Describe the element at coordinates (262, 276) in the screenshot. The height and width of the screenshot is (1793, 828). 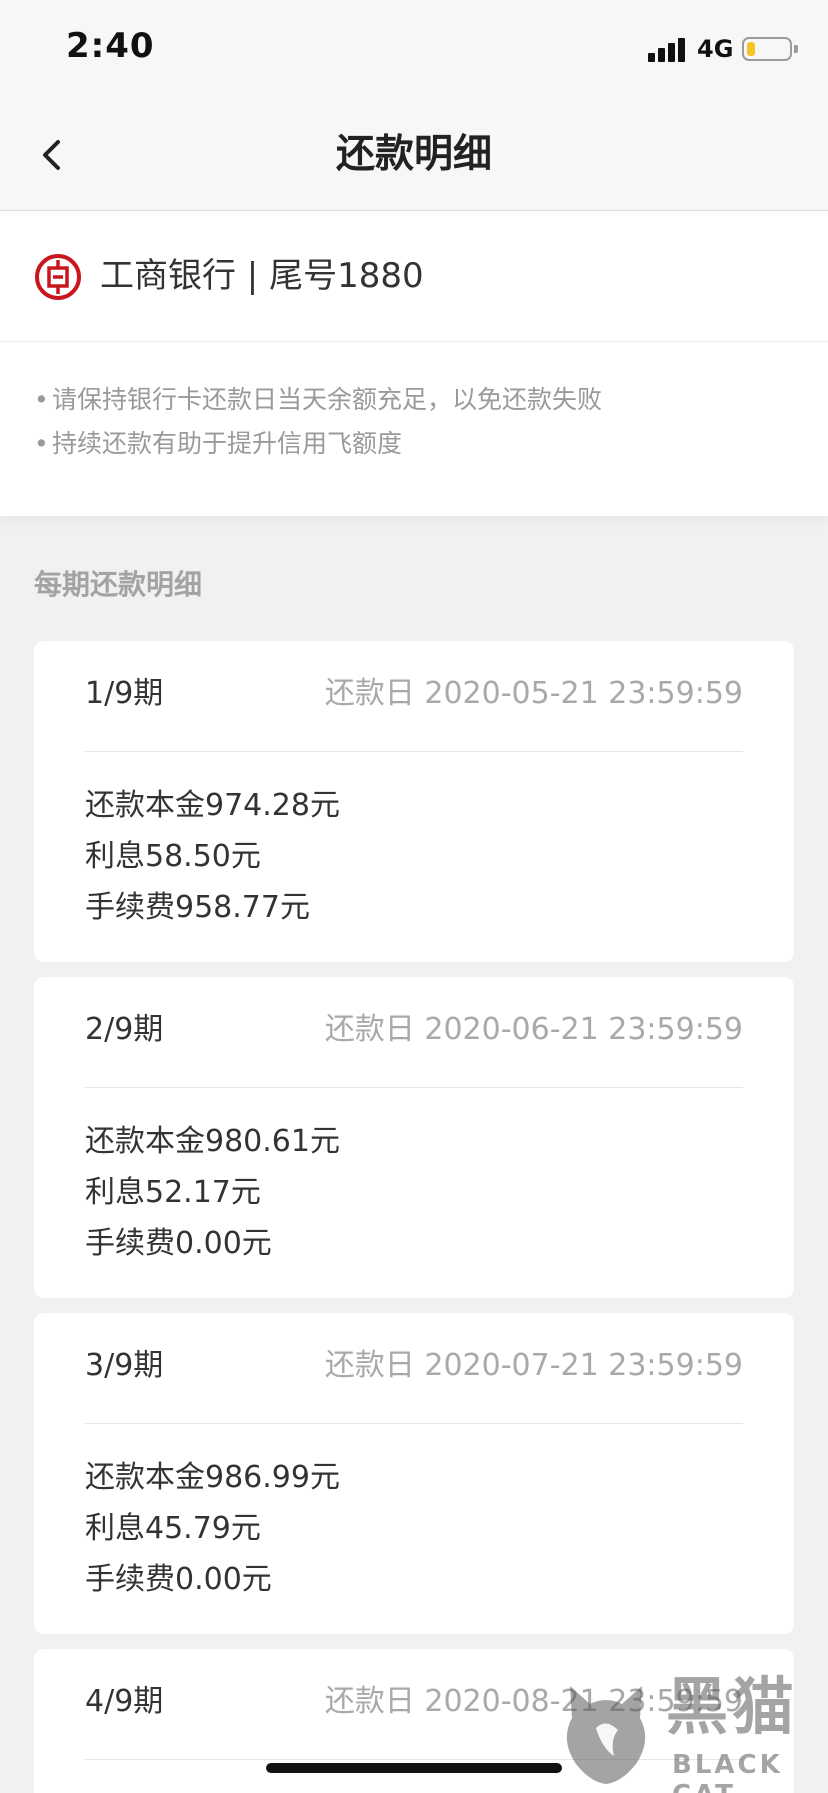
I see `bank-card-label: 工商银行 | 尾号1880` at that location.